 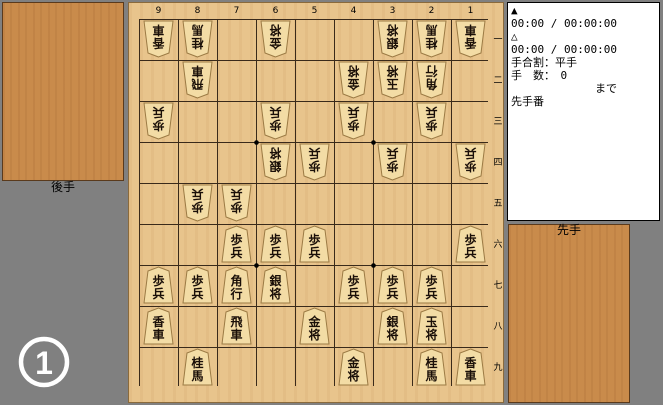 I want to click on piece-character: 銀, so click(x=275, y=281).